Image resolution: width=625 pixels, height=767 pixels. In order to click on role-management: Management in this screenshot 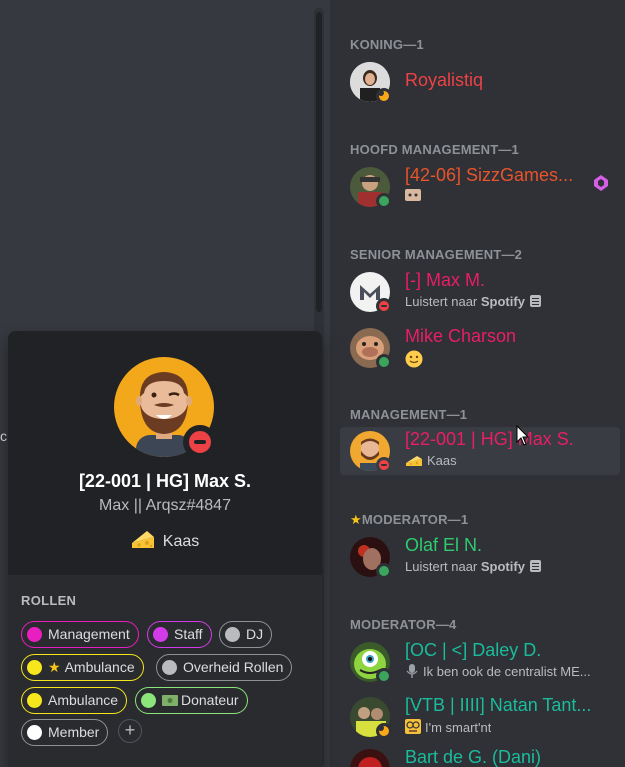, I will do `click(80, 634)`.